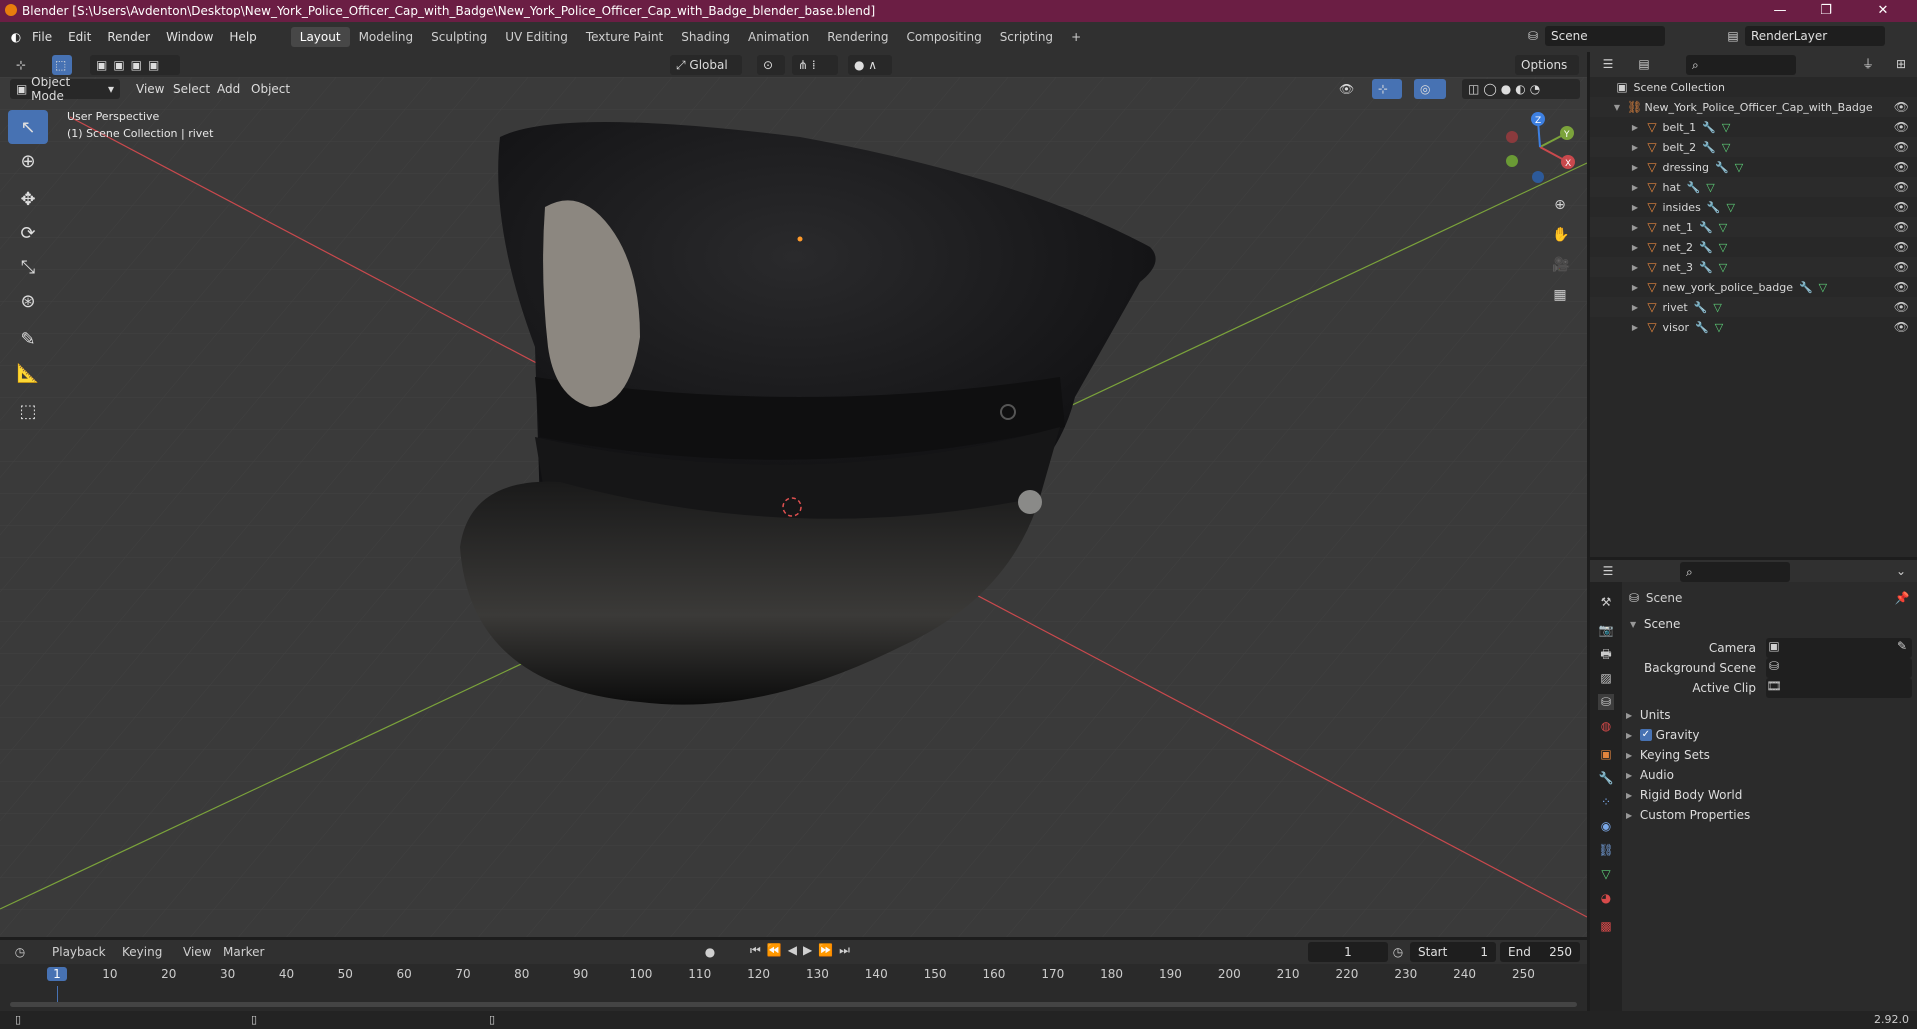  I want to click on clock-icon: ◷, so click(1398, 952).